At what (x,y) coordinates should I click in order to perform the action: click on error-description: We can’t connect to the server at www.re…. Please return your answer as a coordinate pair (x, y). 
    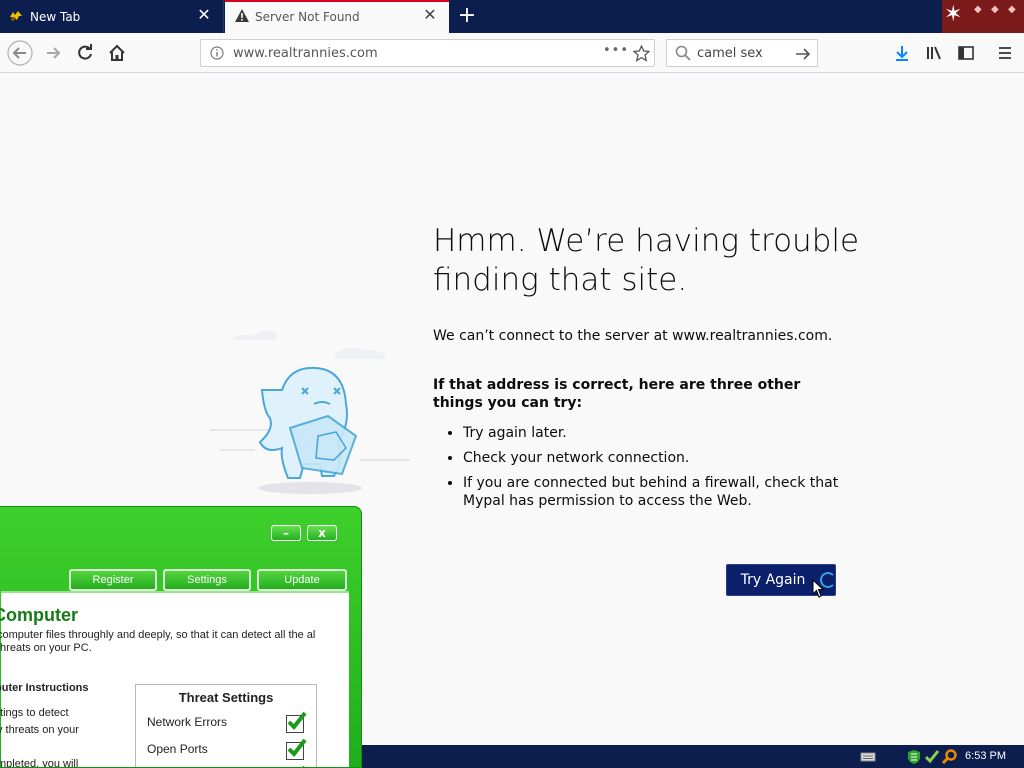
    Looking at the image, I should click on (633, 336).